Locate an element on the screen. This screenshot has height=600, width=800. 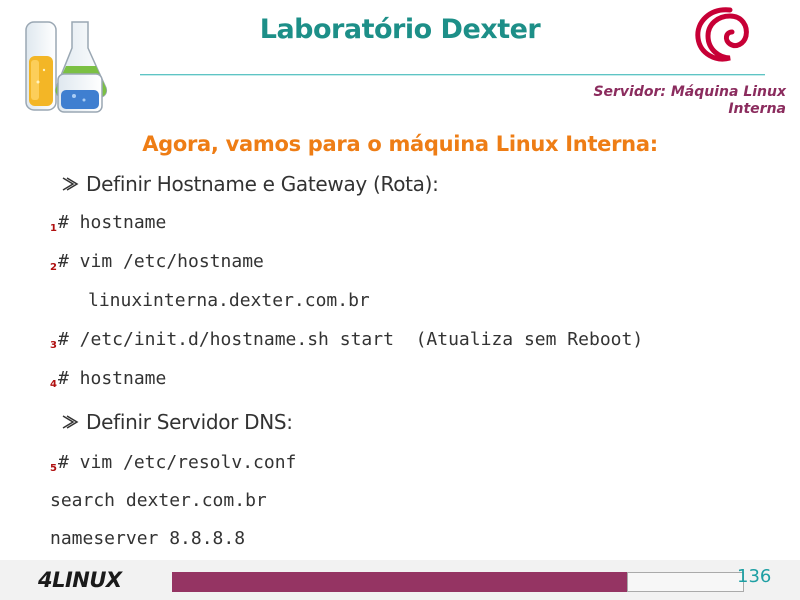
code-line: 4# hostname is located at coordinates (108, 379).